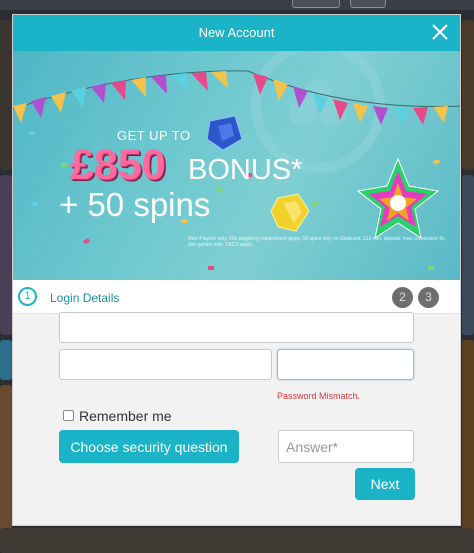 Image resolution: width=474 pixels, height=553 pixels. I want to click on banner-bonus-label: BONUS*, so click(245, 170).